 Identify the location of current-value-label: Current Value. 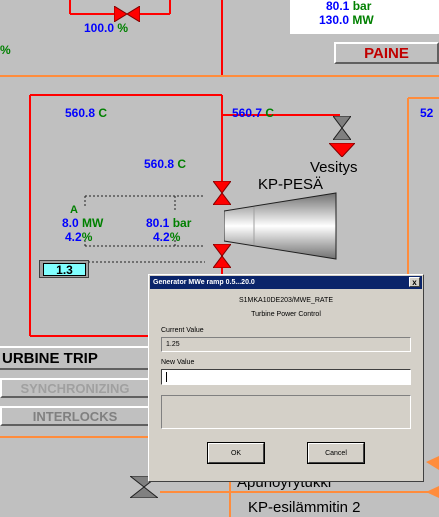
(182, 330).